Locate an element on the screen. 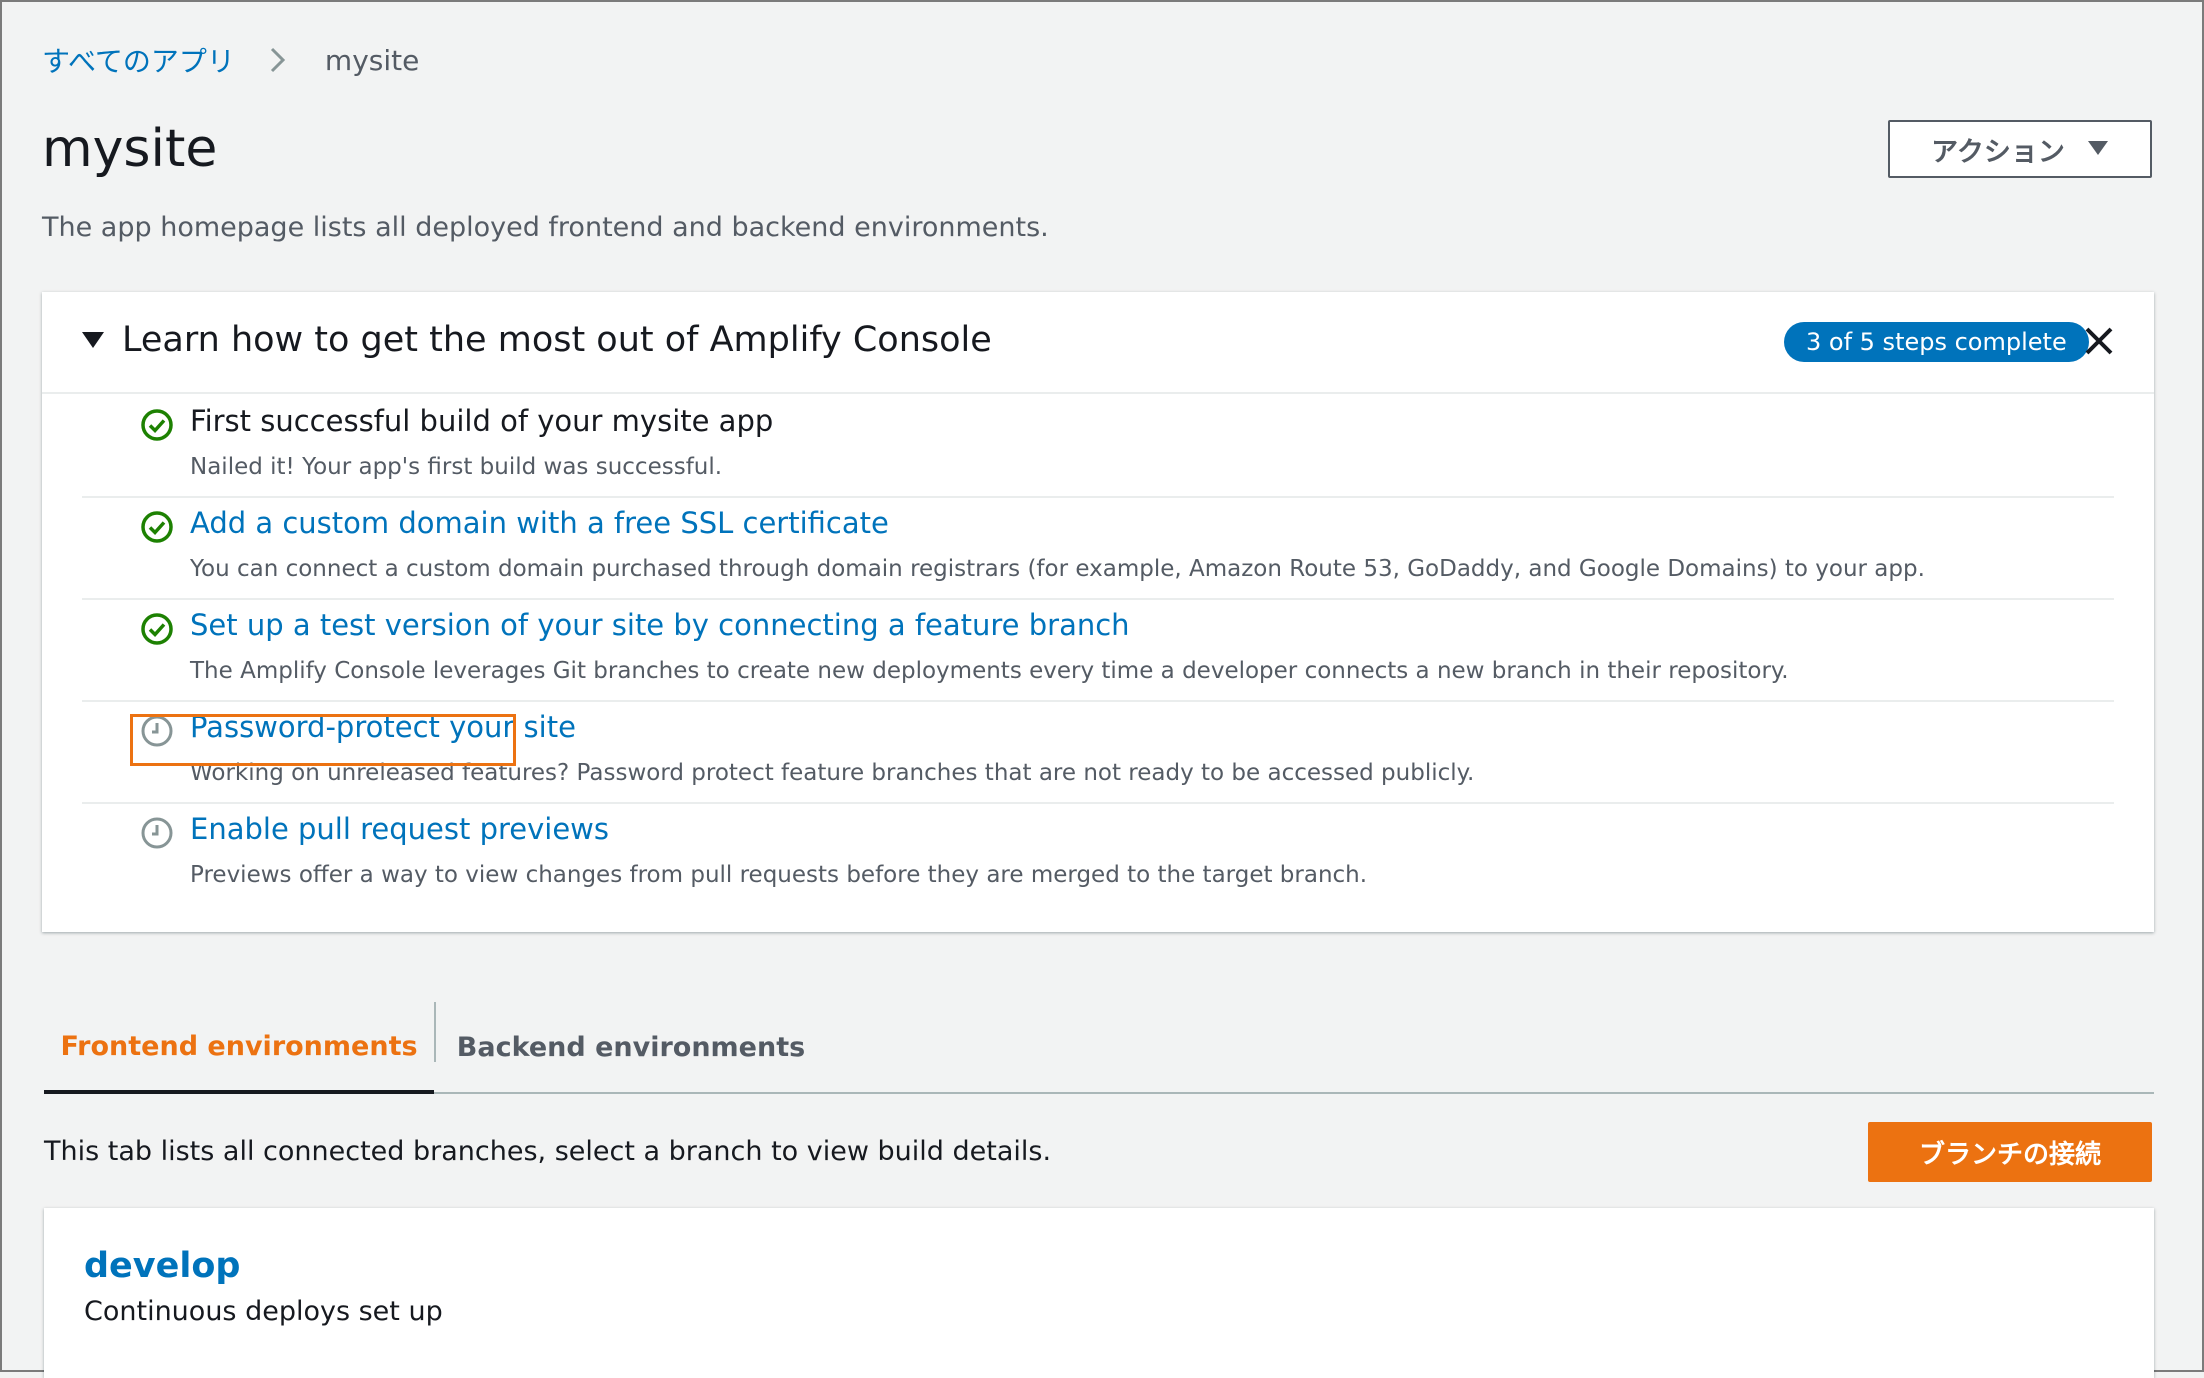 This screenshot has width=2204, height=1378. actions-button-label: アクション is located at coordinates (1998, 152).